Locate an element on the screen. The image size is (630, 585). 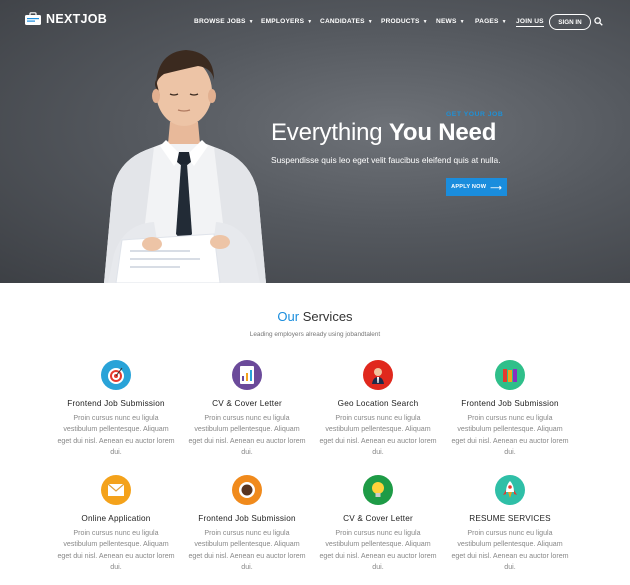
hero-title-light: Everything is located at coordinates (330, 132).